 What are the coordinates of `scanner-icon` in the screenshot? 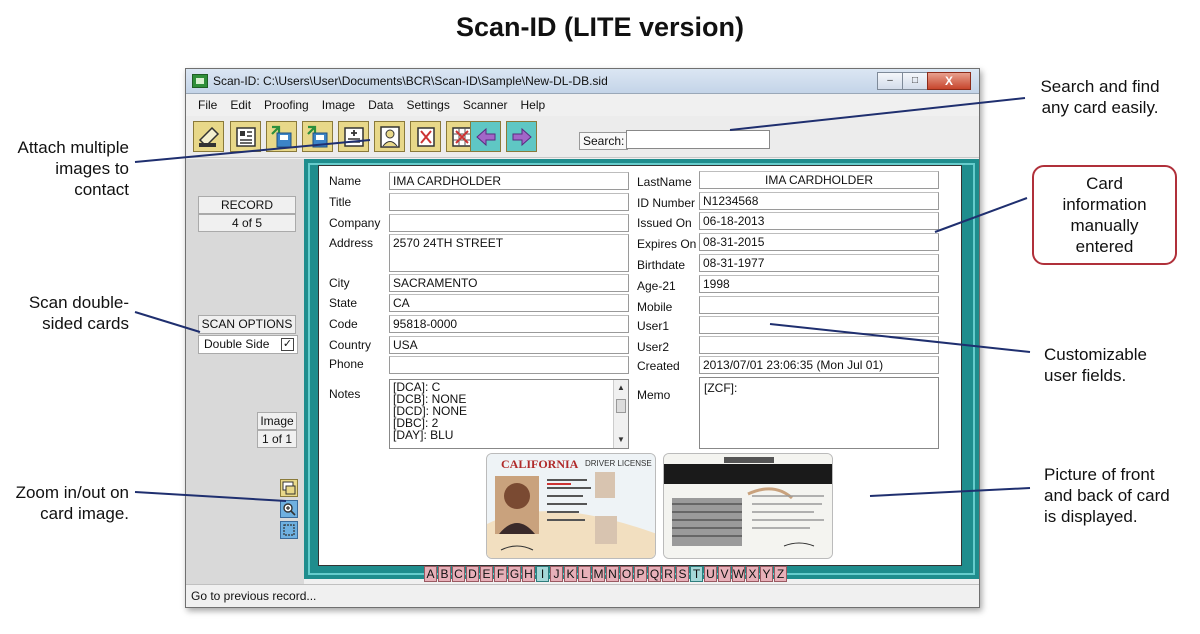 It's located at (208, 136).